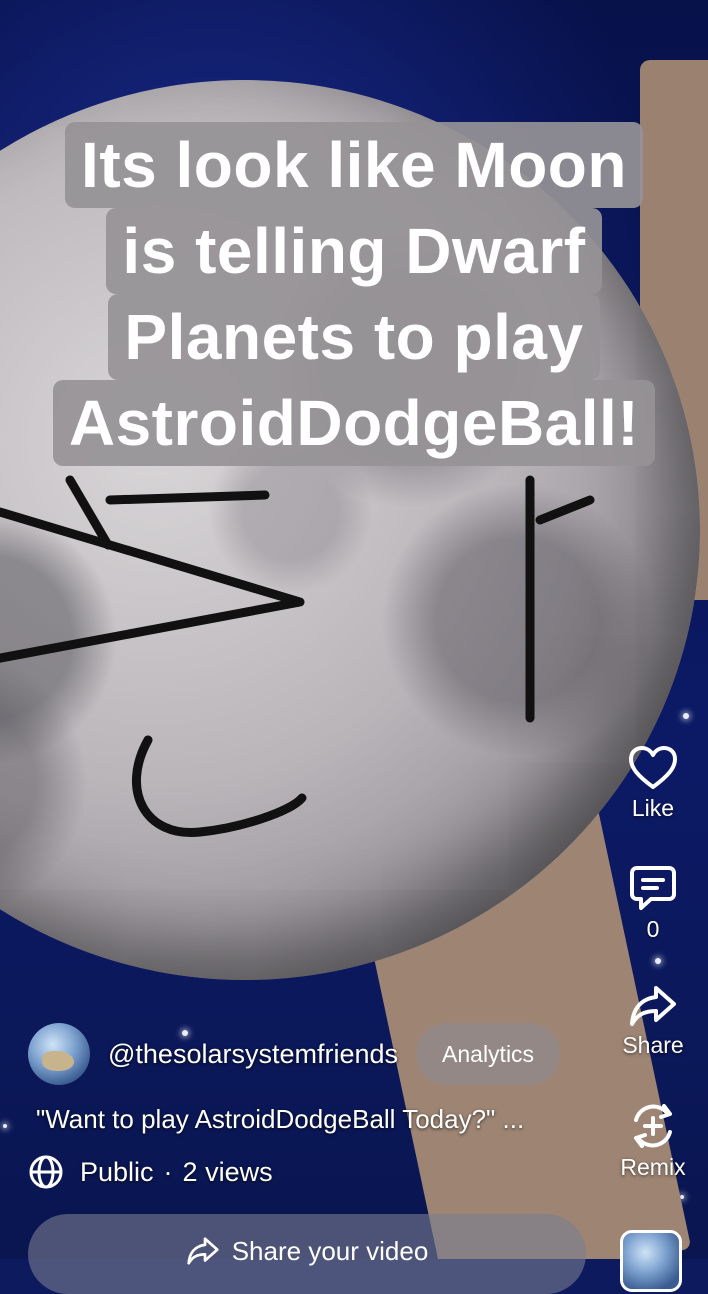  What do you see at coordinates (117, 1171) in the screenshot?
I see `visibility-label: Public` at bounding box center [117, 1171].